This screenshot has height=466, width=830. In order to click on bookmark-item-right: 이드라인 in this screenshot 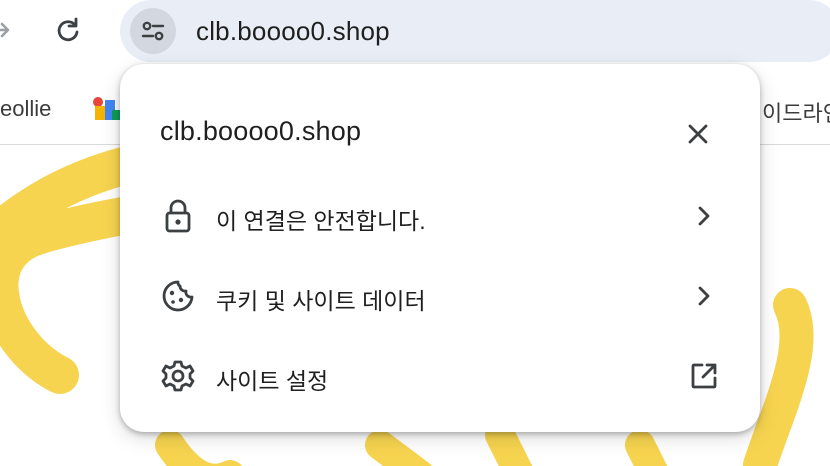, I will do `click(796, 112)`.